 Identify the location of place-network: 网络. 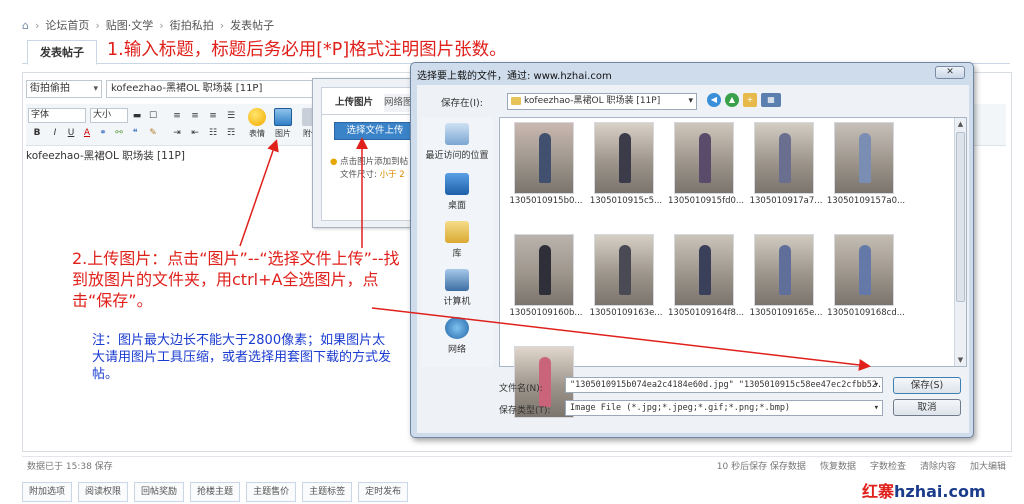
(457, 336).